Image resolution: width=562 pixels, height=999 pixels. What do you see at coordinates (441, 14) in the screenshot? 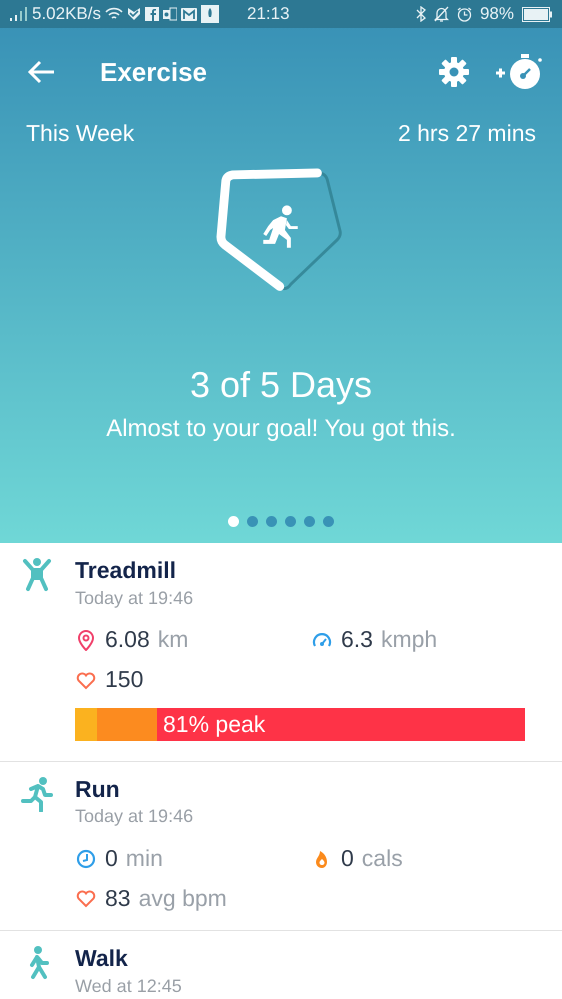
I see `muted-bell-icon` at bounding box center [441, 14].